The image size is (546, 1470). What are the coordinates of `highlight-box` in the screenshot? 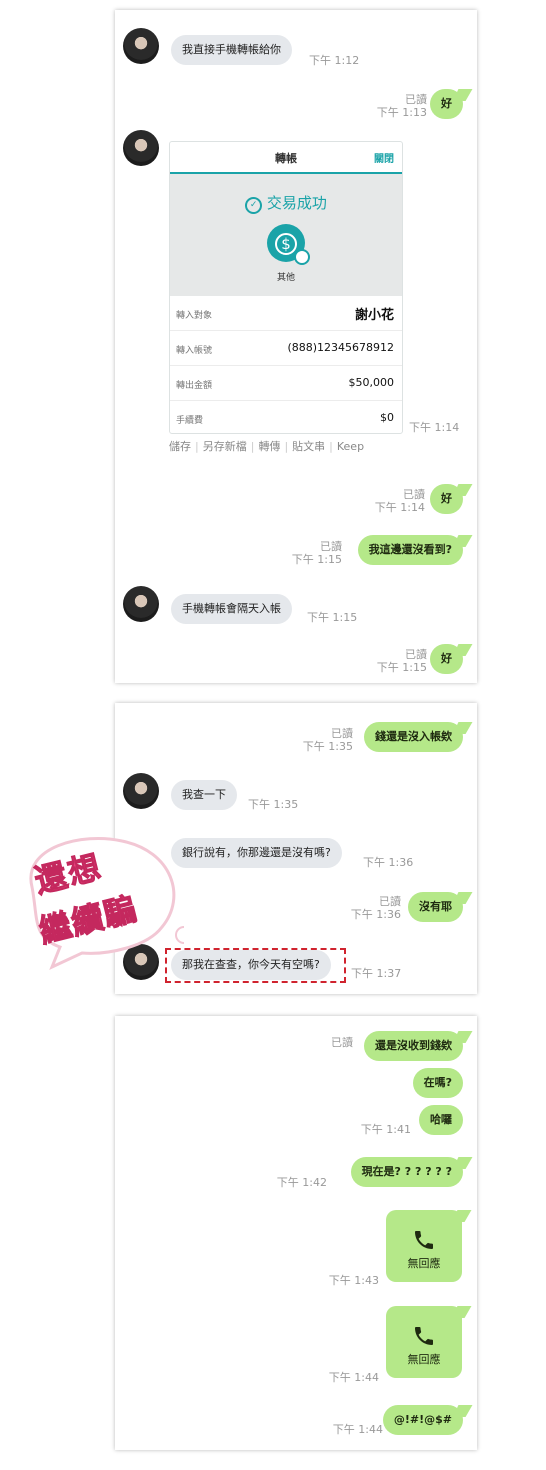 It's located at (255, 965).